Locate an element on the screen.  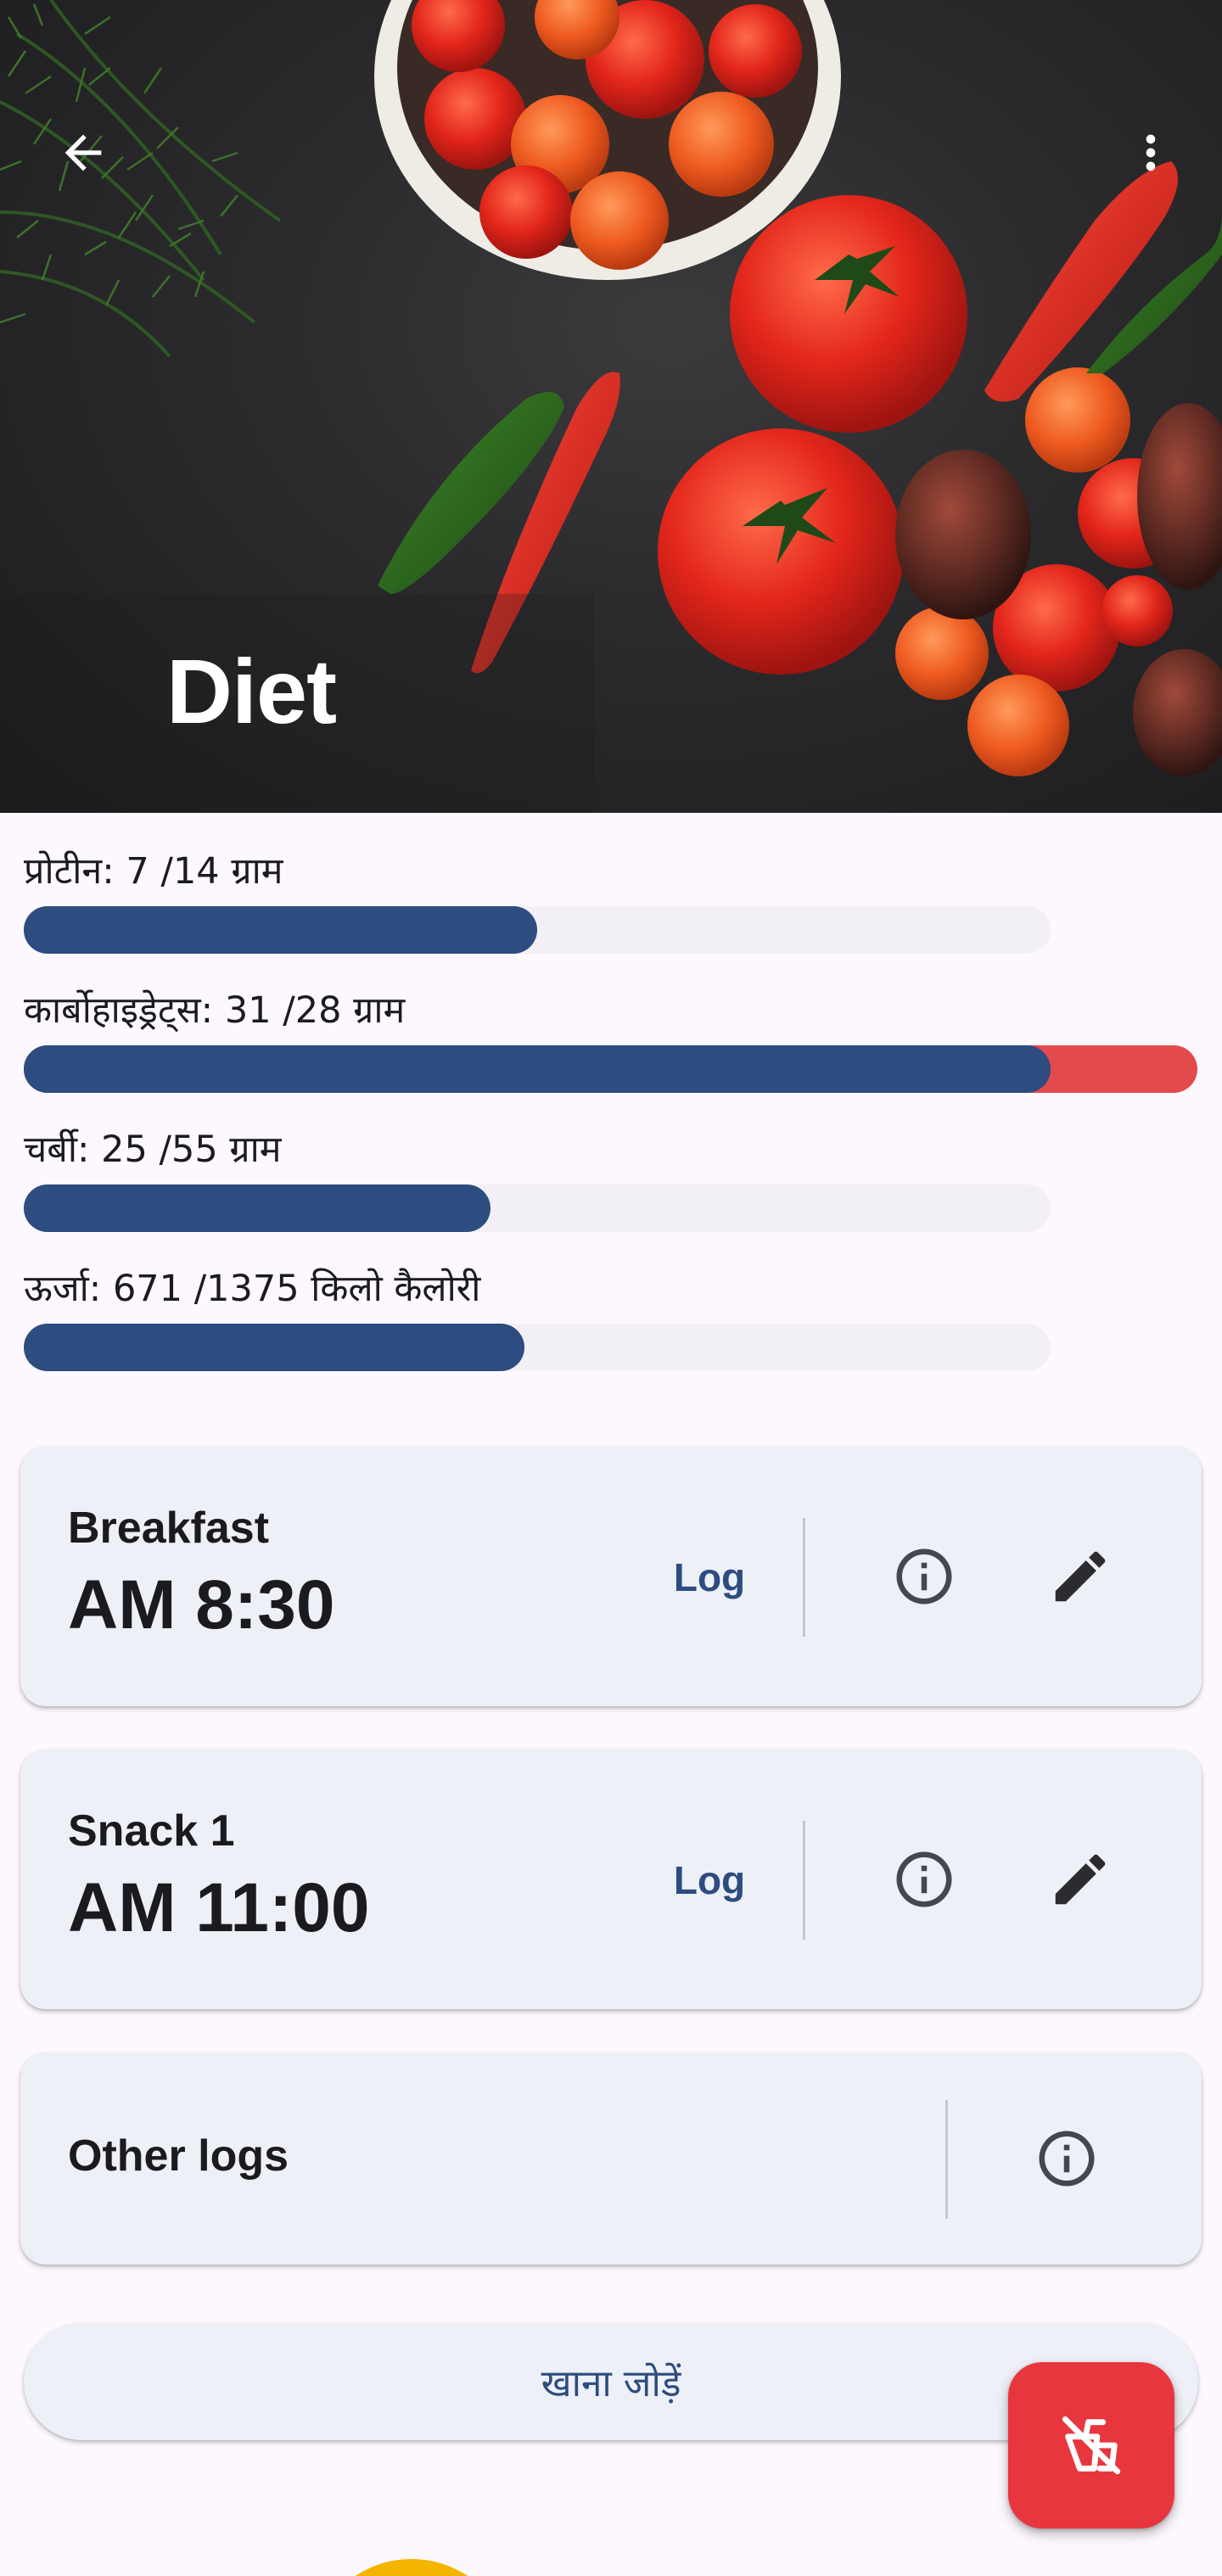
food-off-fab is located at coordinates (1091, 2445).